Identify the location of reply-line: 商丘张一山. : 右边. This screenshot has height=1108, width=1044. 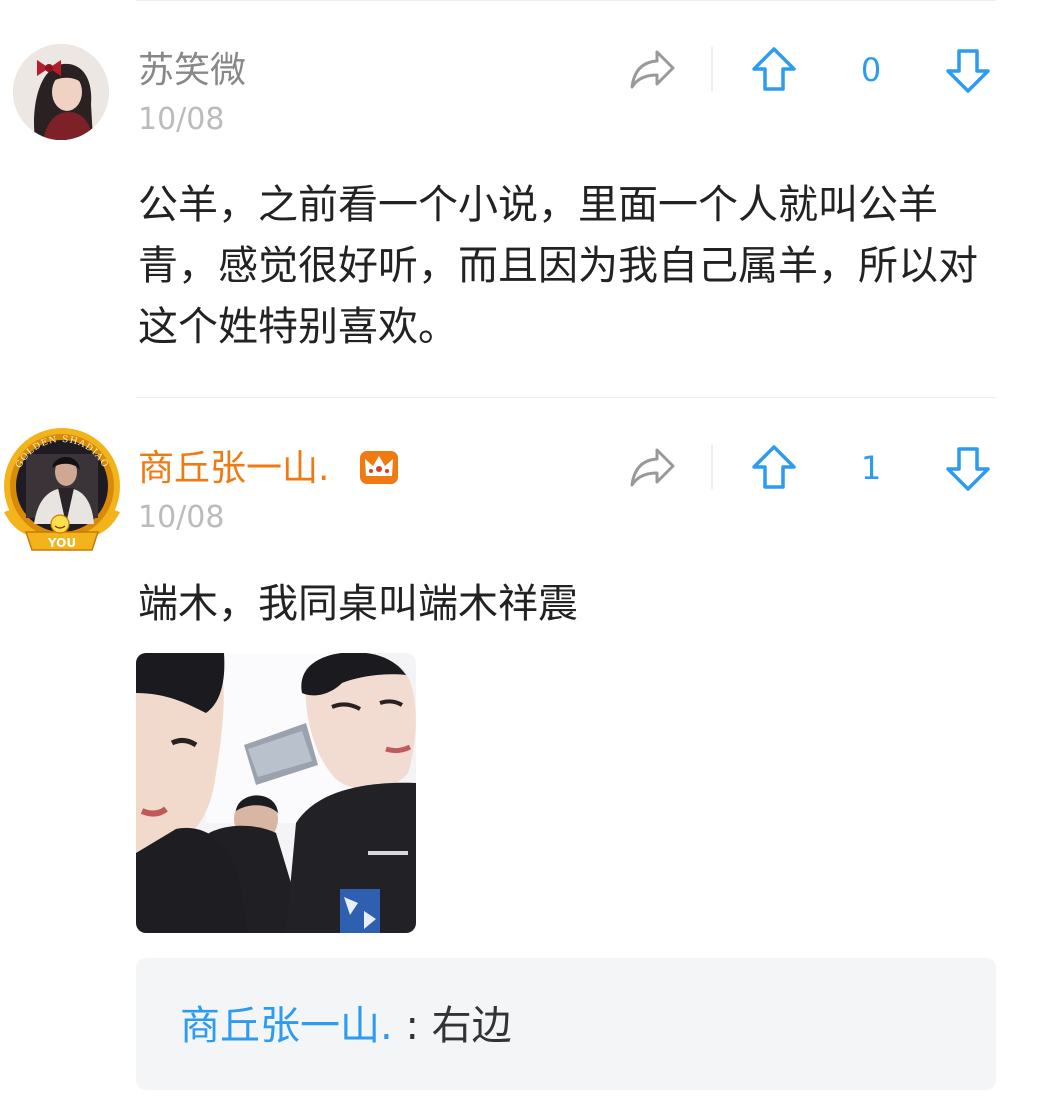
(346, 1026).